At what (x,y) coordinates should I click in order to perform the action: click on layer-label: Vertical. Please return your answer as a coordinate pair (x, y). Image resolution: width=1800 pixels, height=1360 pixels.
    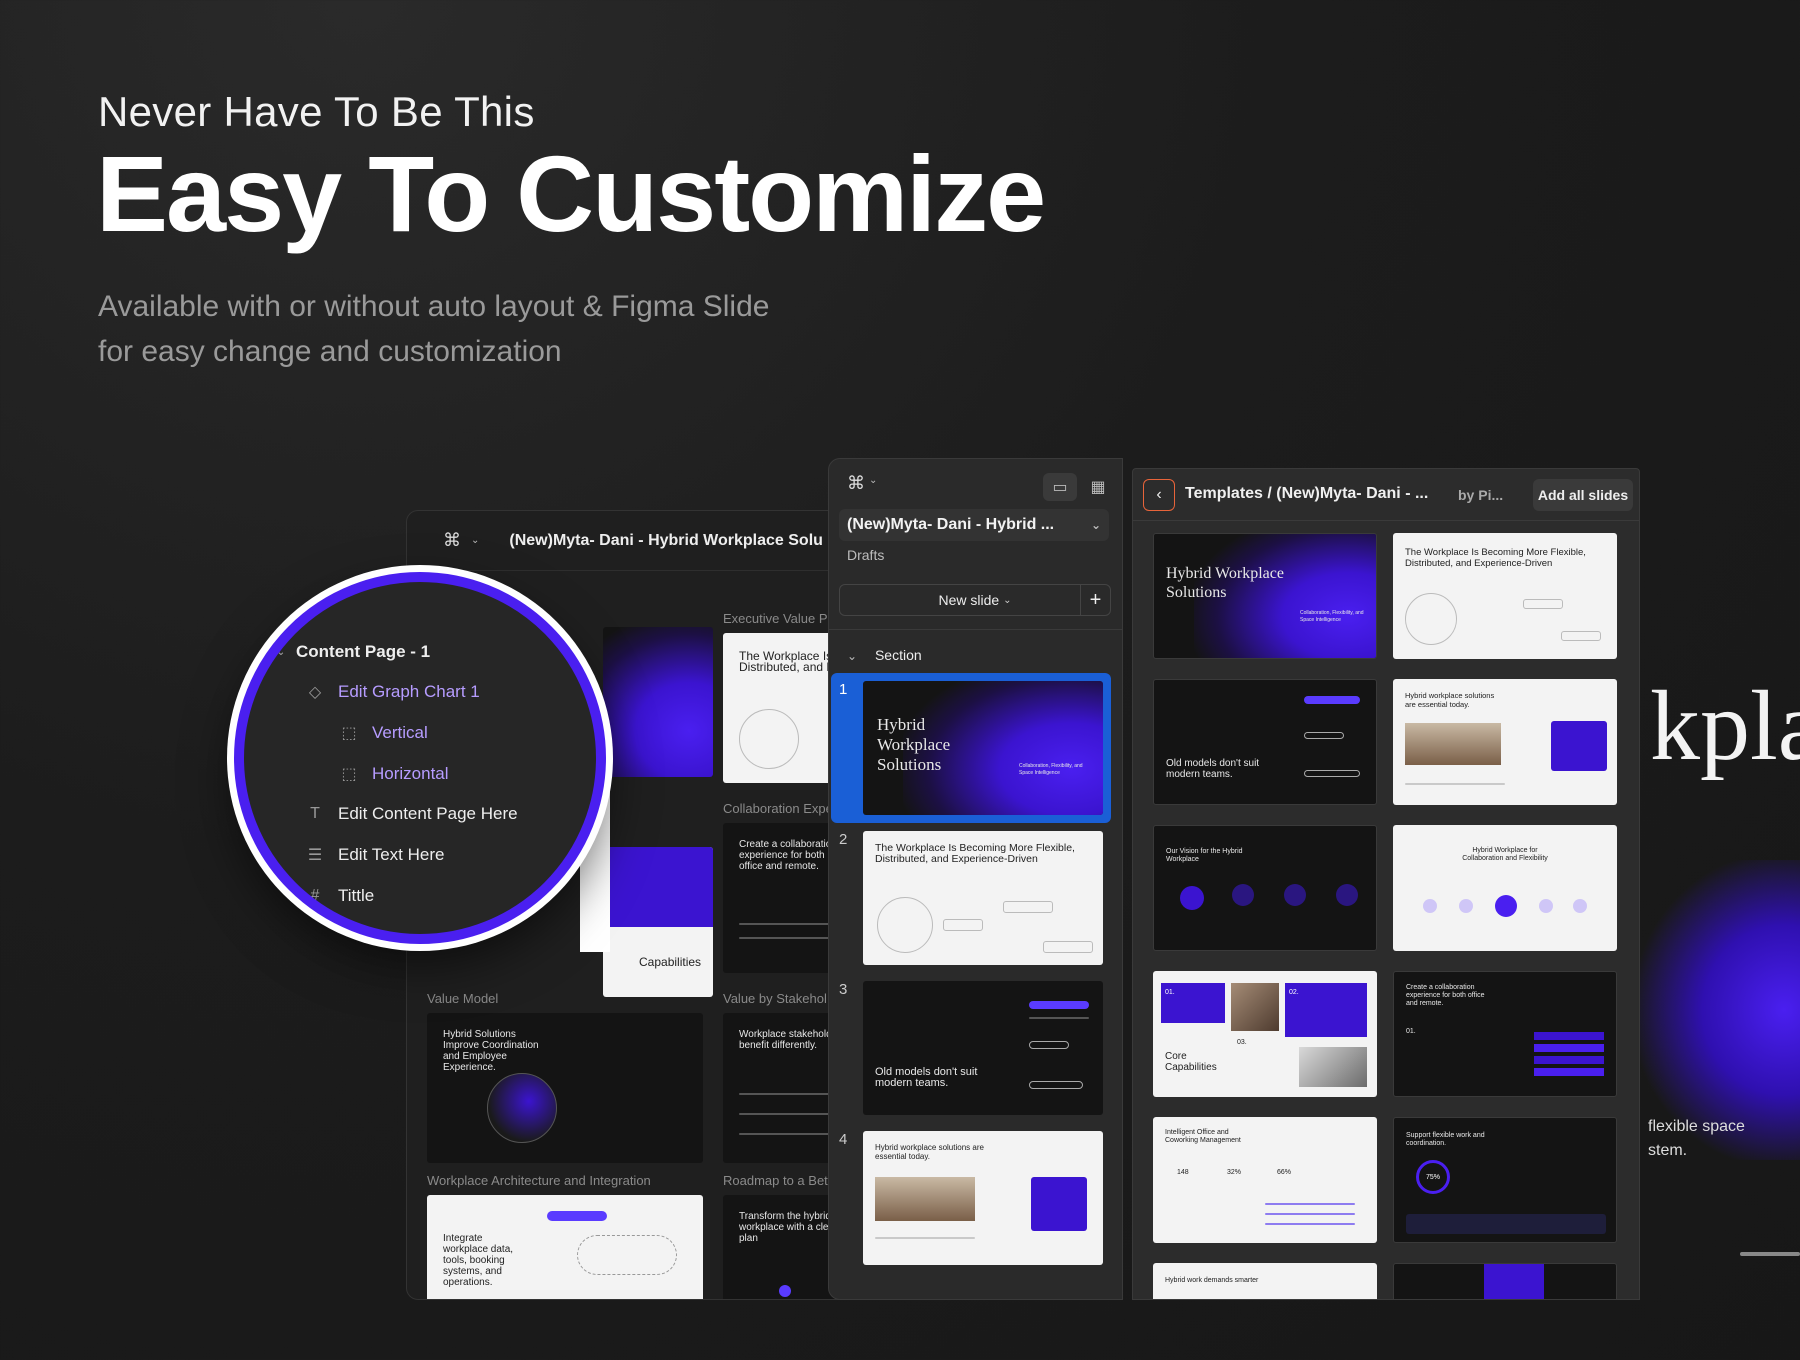
    Looking at the image, I should click on (400, 732).